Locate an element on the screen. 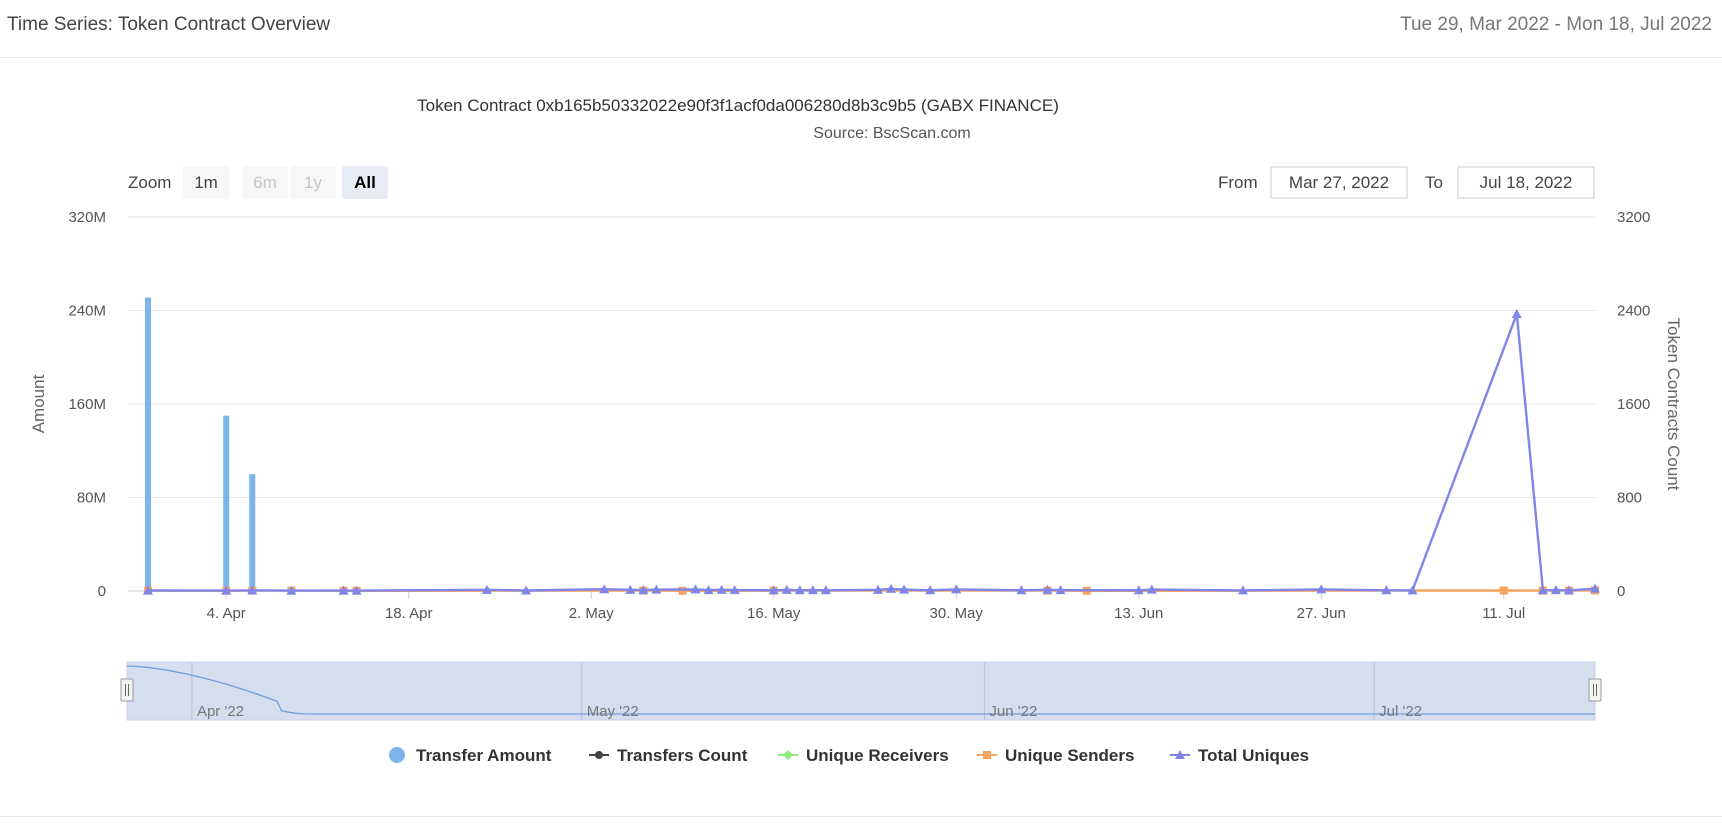 This screenshot has height=824, width=1722. zoom-6m-label: 6m is located at coordinates (265, 182).